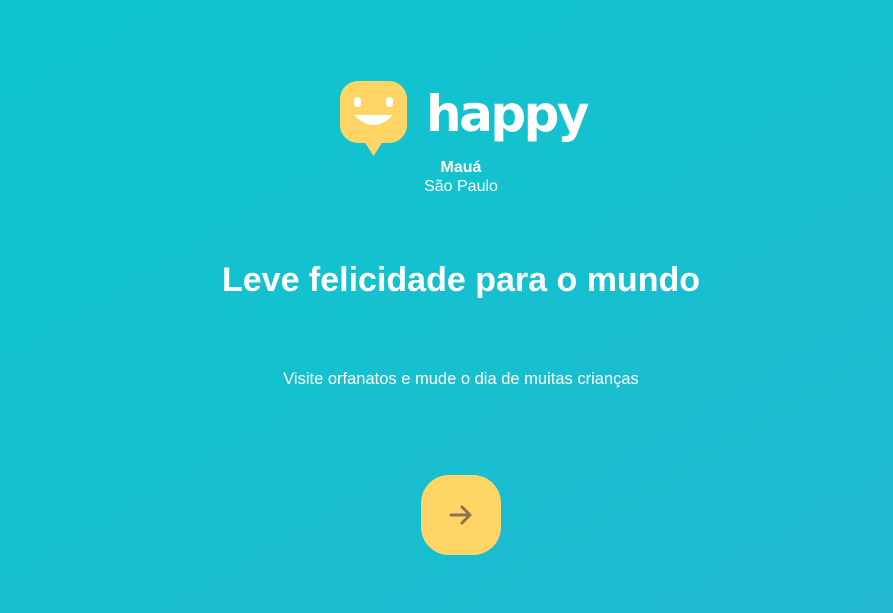 The height and width of the screenshot is (613, 893). I want to click on arrow-right-icon, so click(460, 515).